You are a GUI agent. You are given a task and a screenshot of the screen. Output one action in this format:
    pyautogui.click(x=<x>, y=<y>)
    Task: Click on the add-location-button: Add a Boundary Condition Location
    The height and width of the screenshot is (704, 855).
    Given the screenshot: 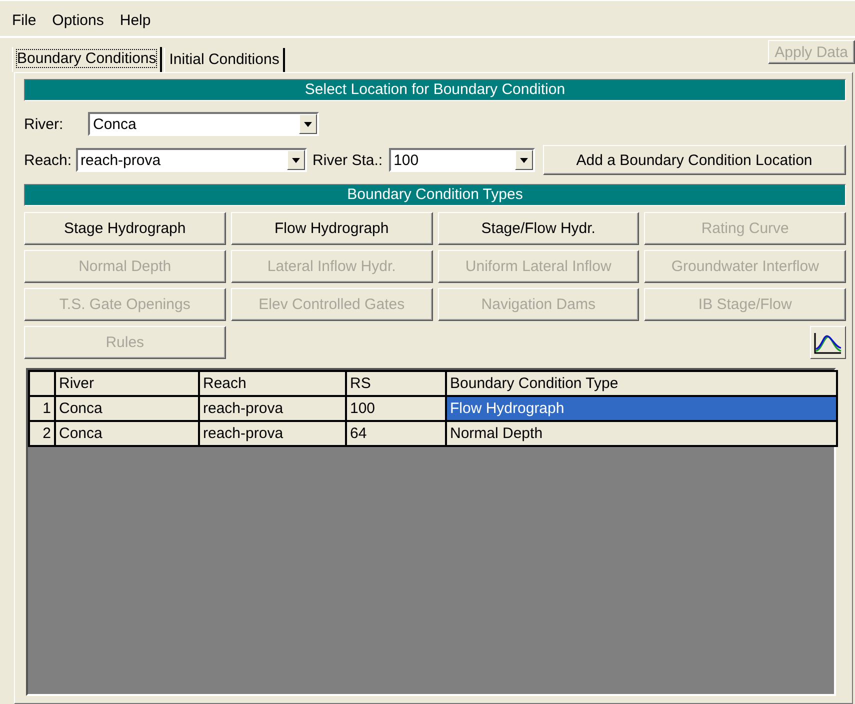 What is the action you would take?
    pyautogui.click(x=694, y=160)
    